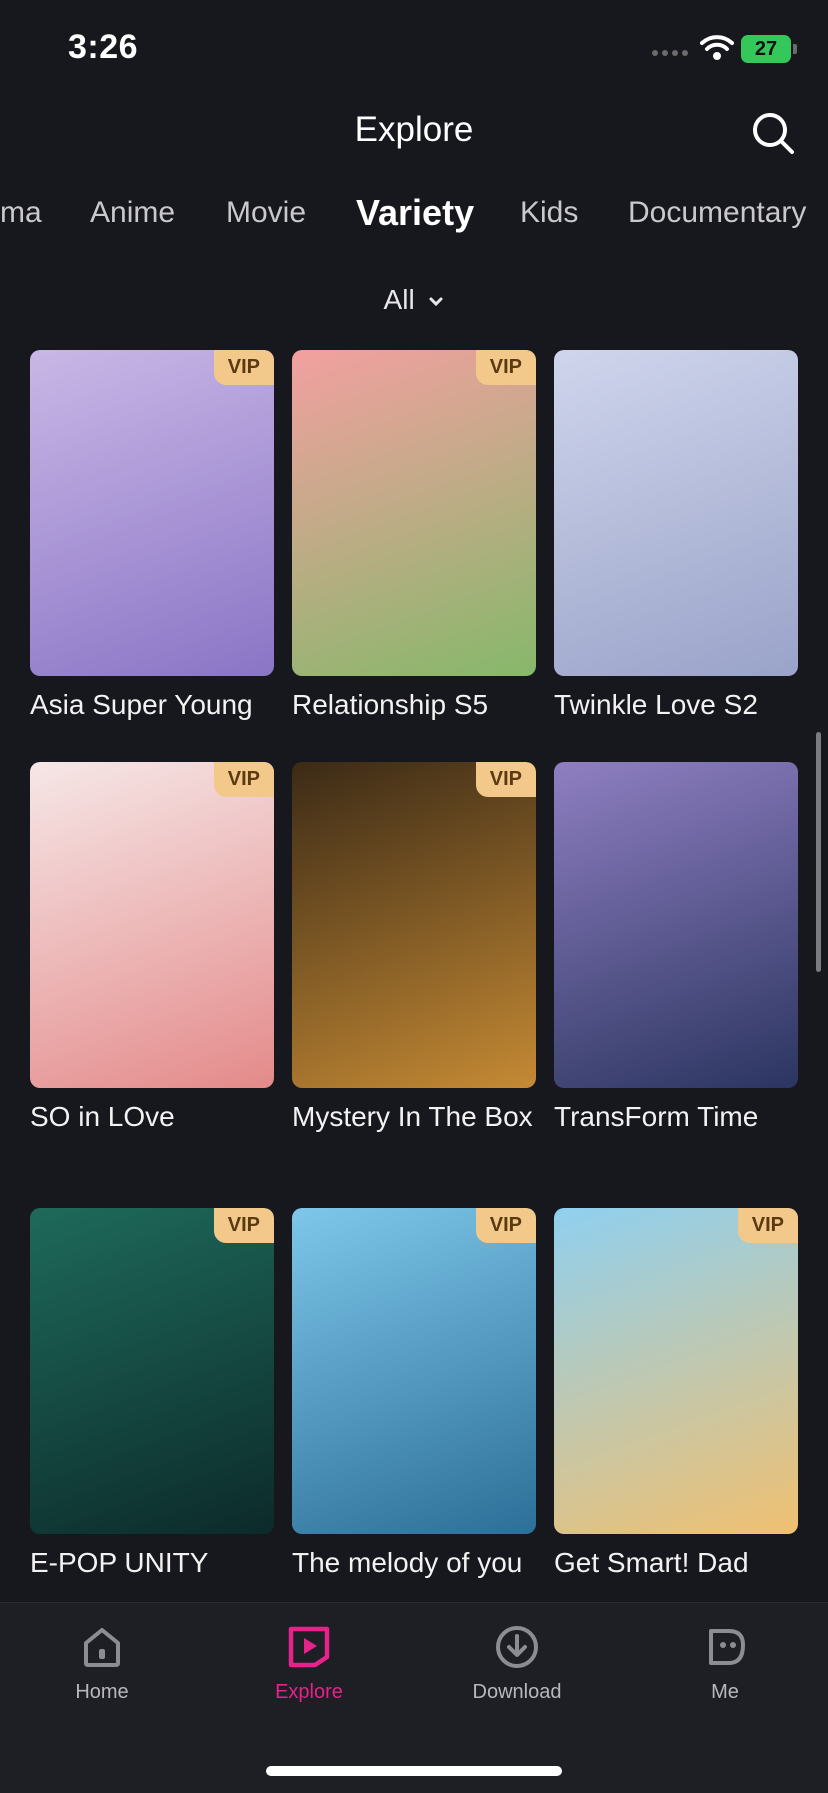  I want to click on home-icon, so click(102, 1647).